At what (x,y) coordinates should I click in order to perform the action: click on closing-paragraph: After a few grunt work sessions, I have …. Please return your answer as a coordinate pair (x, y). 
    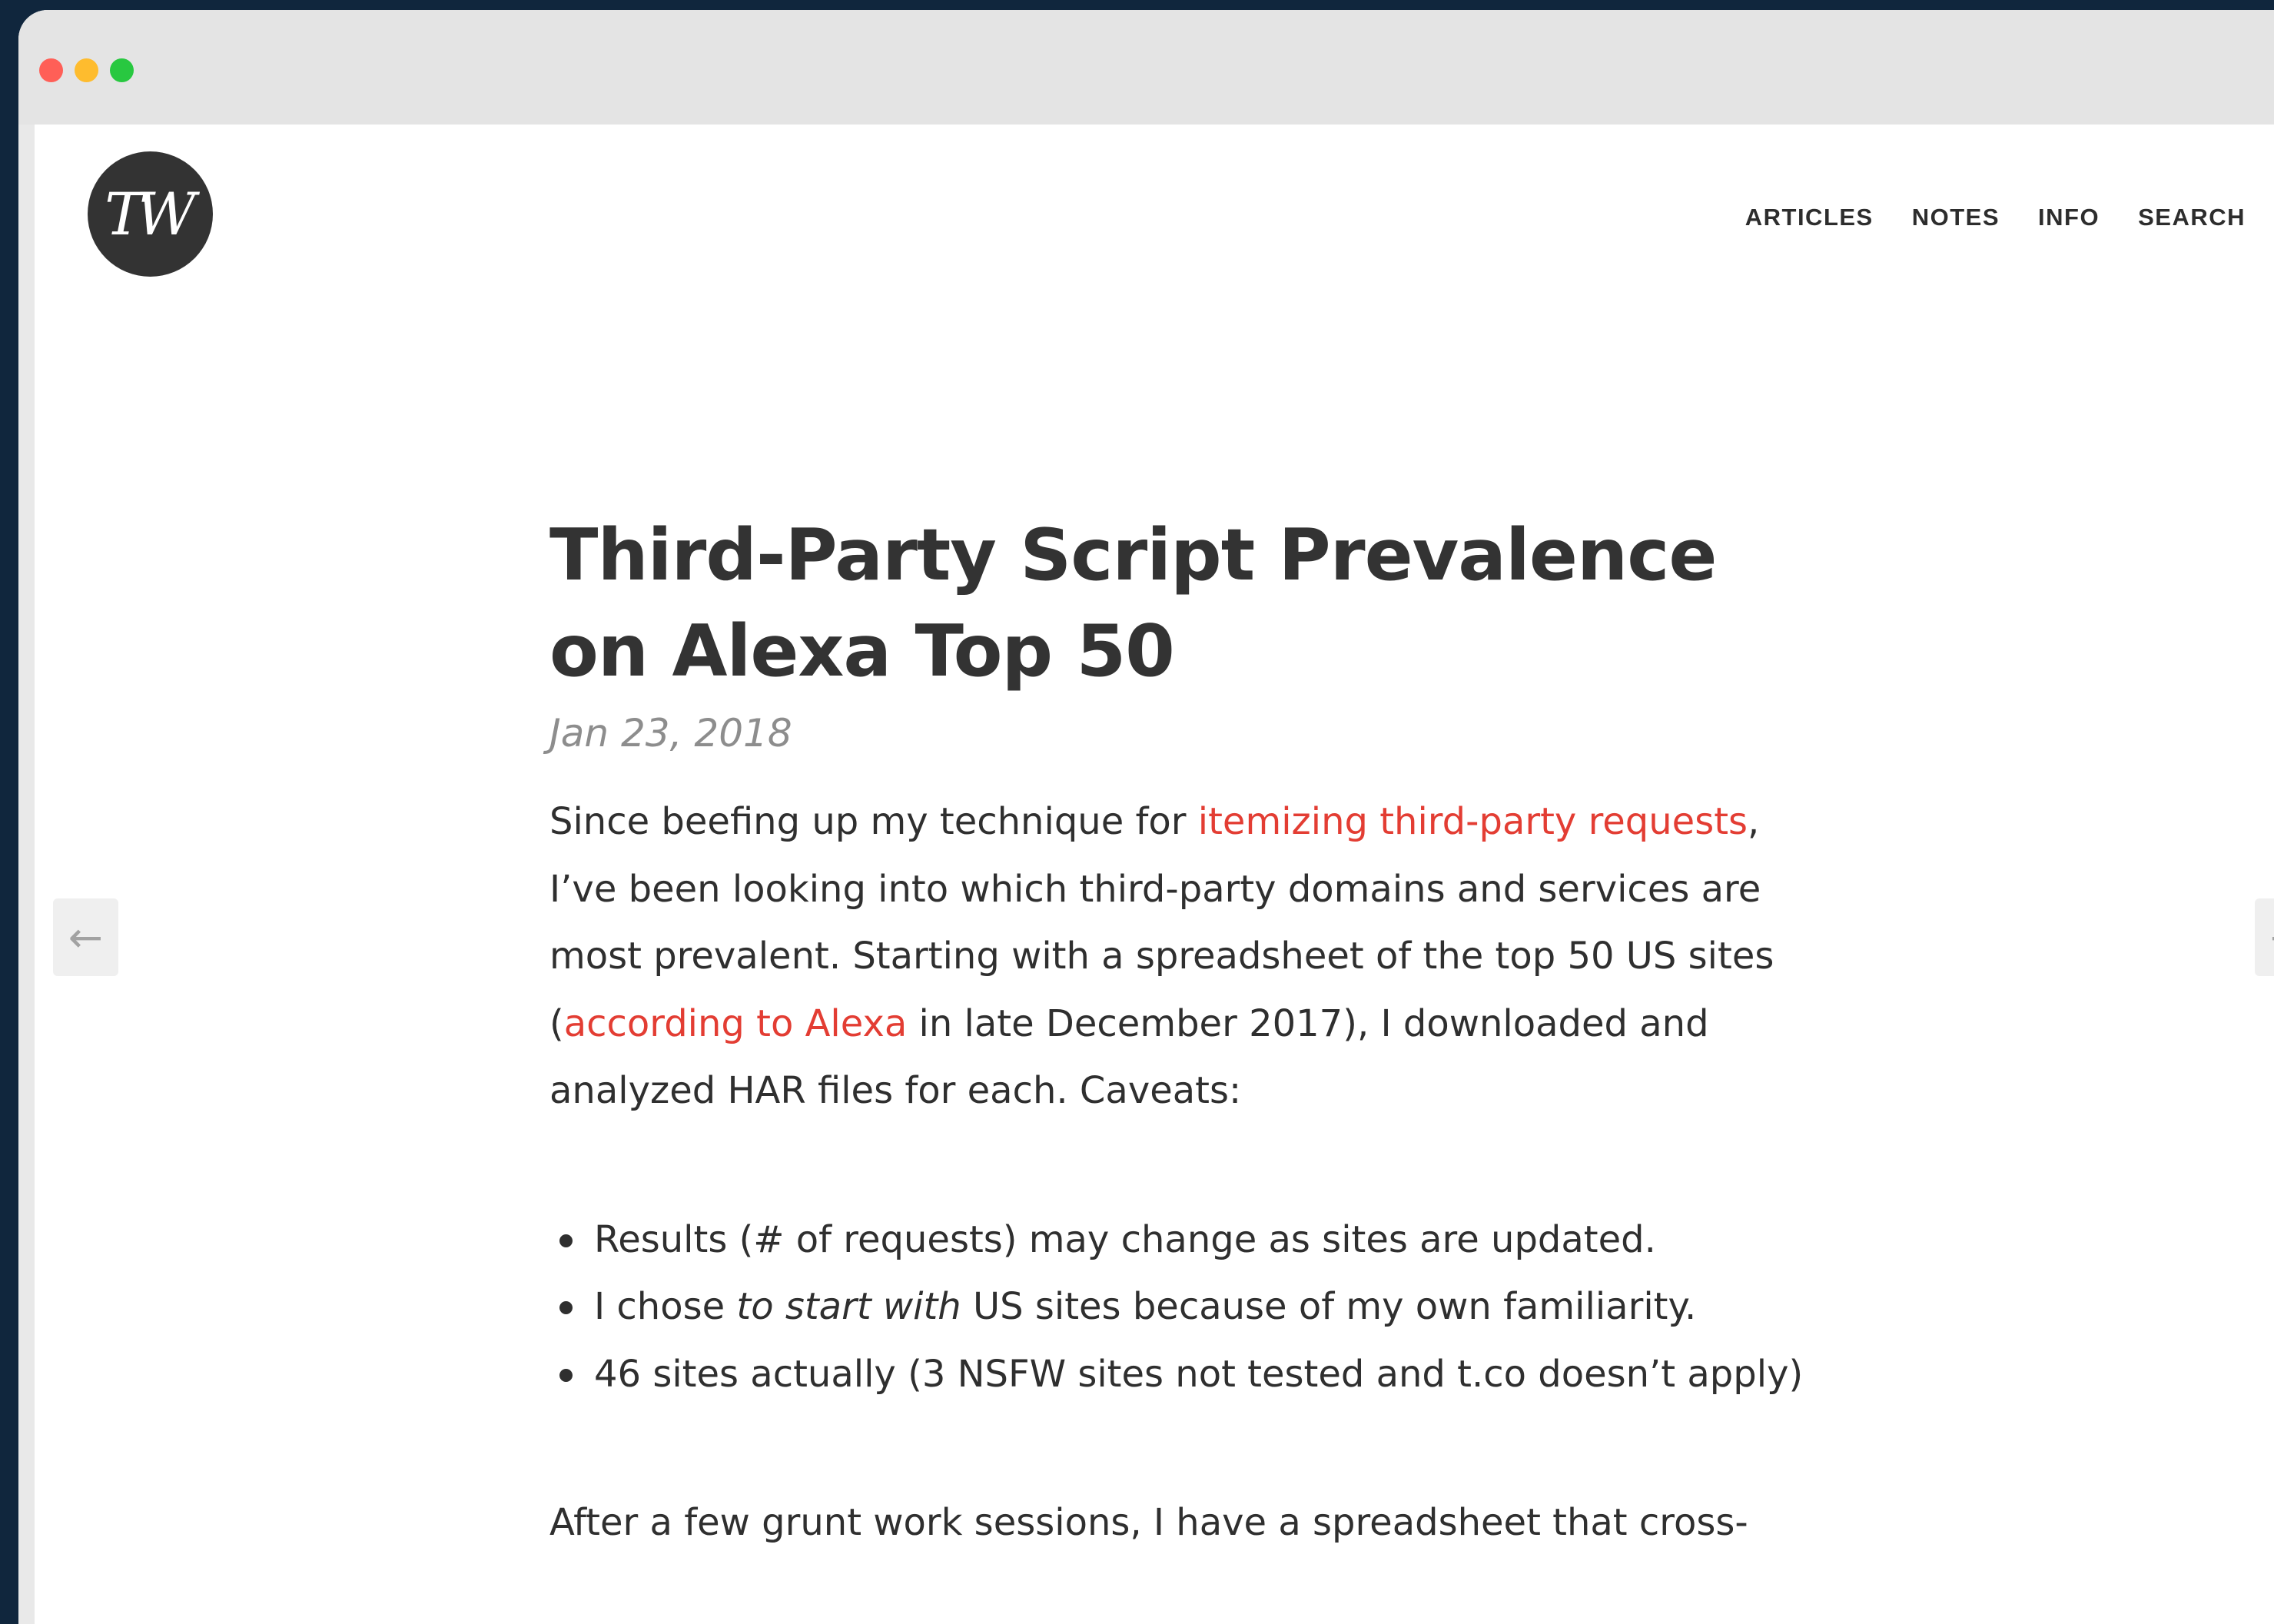
    Looking at the image, I should click on (1149, 1522).